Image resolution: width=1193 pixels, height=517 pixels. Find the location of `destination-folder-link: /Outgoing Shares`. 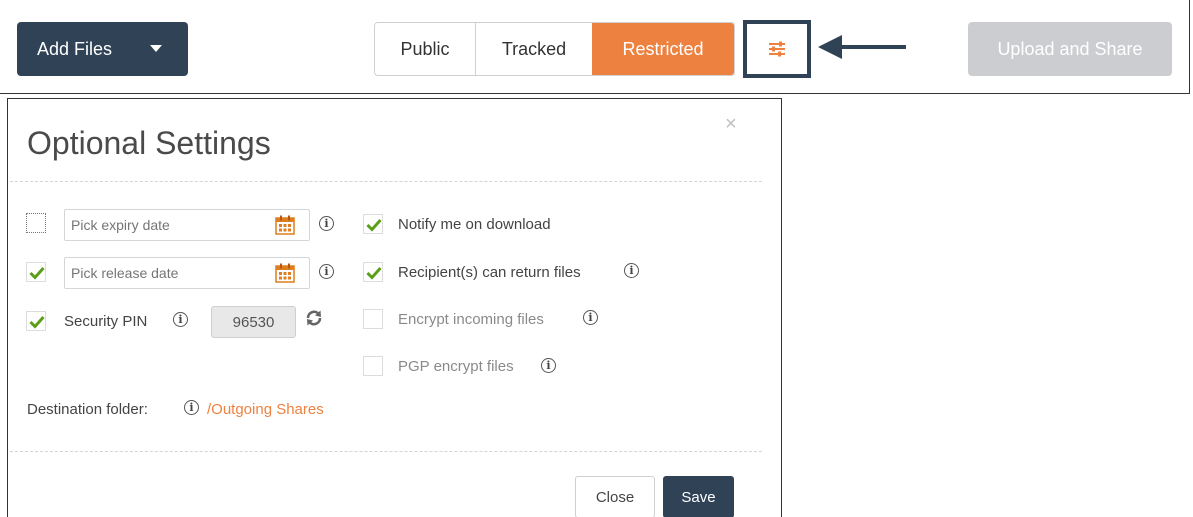

destination-folder-link: /Outgoing Shares is located at coordinates (265, 409).